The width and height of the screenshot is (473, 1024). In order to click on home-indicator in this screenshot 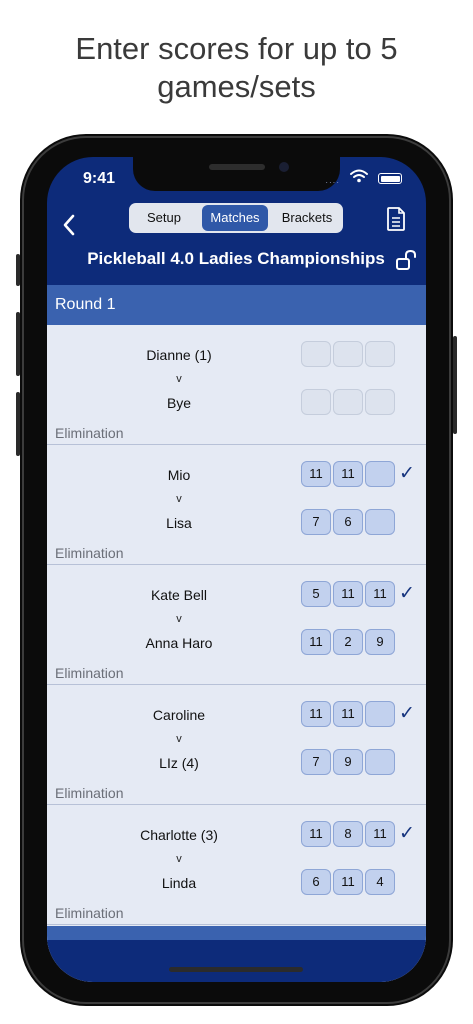, I will do `click(236, 969)`.